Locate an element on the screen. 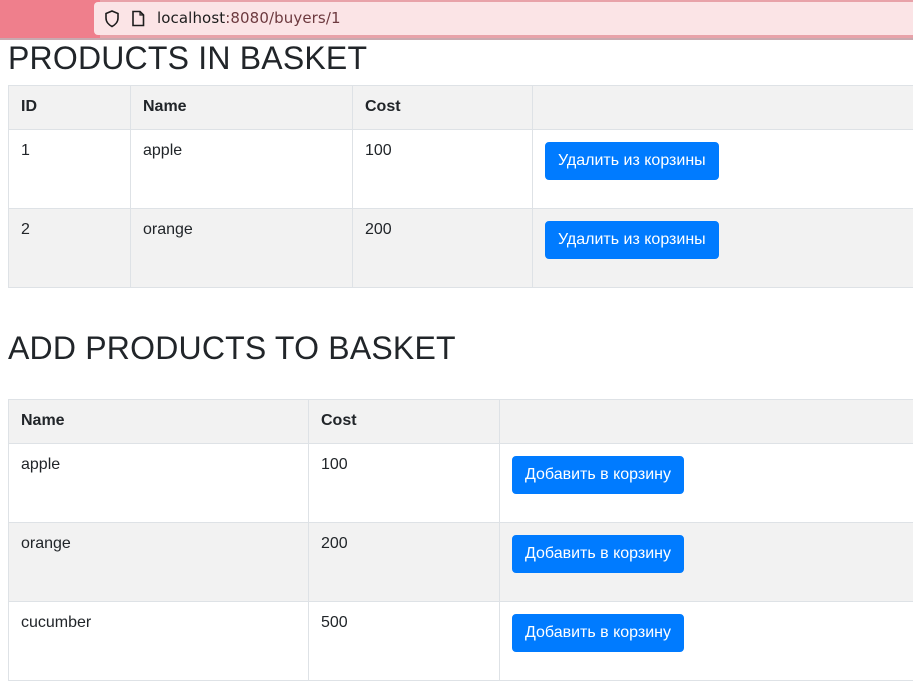 This screenshot has height=681, width=913. table-row: orange 200 Добавить в корзину is located at coordinates (460, 562).